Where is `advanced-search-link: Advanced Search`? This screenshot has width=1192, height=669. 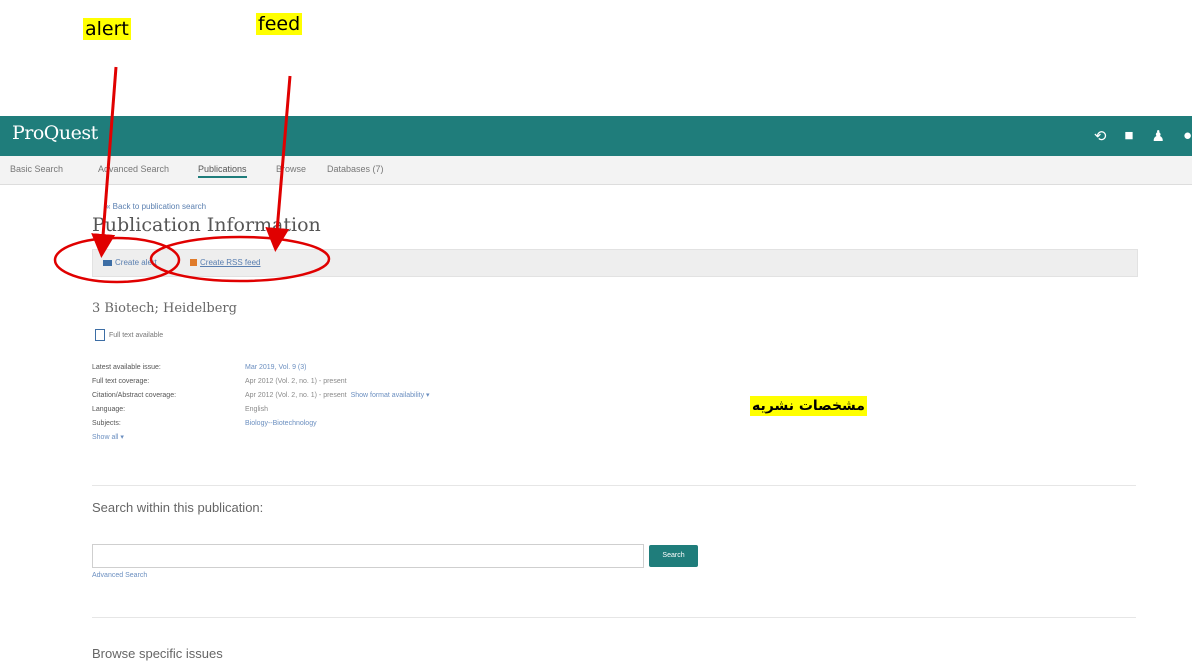
advanced-search-link: Advanced Search is located at coordinates (119, 575).